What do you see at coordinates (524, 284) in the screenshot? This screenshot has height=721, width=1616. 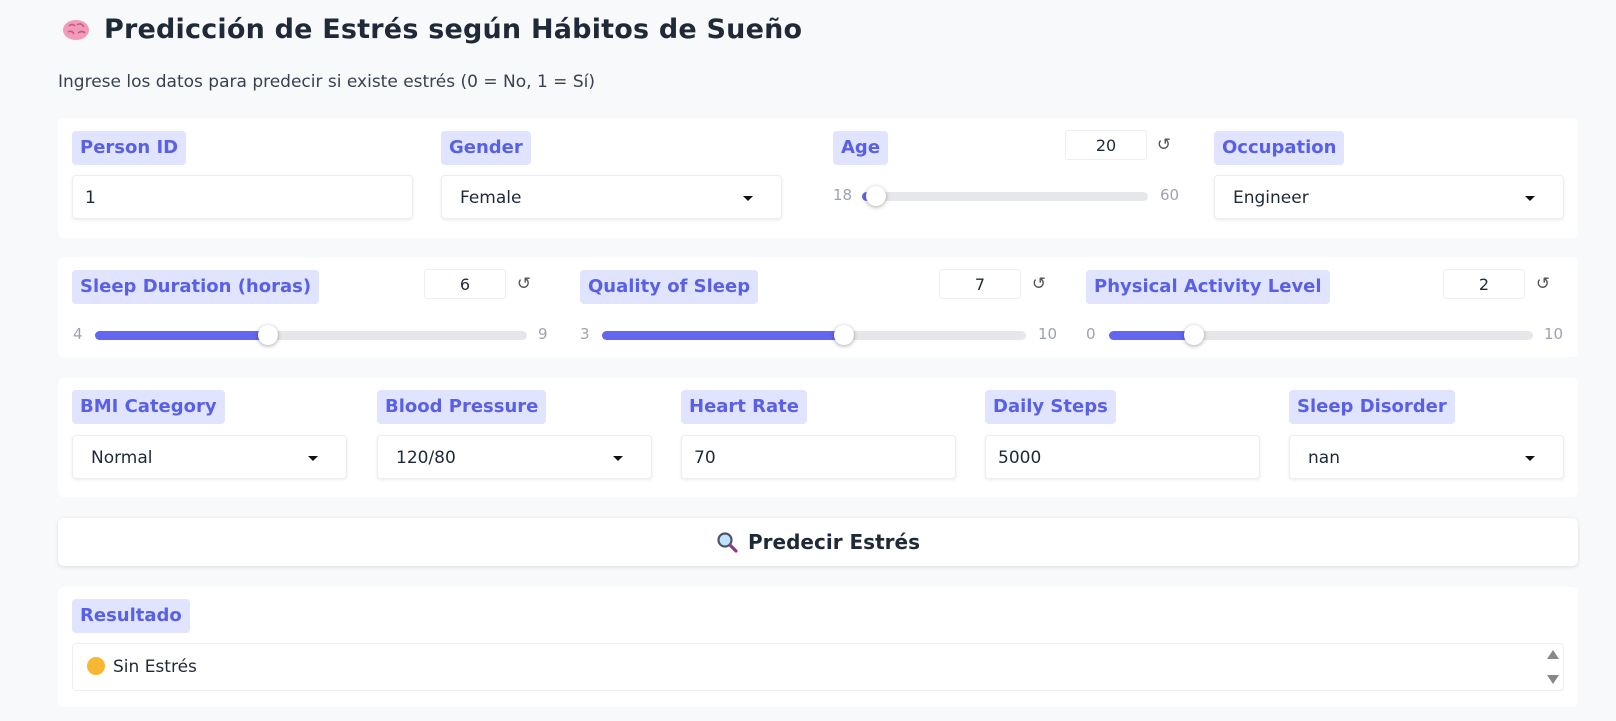 I see `sleep-duration-reset-icon: ↺` at bounding box center [524, 284].